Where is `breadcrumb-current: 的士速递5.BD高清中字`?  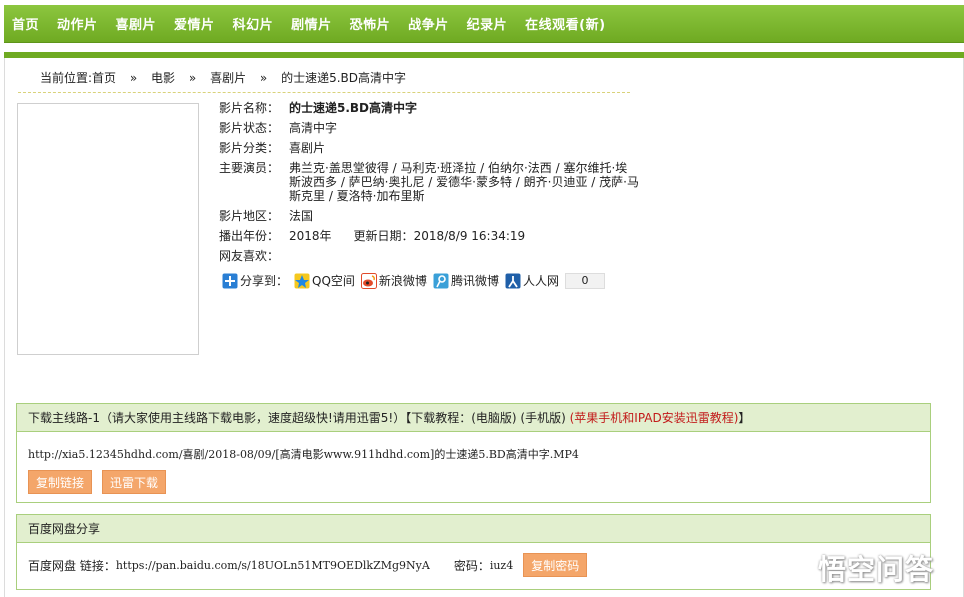 breadcrumb-current: 的士速递5.BD高清中字 is located at coordinates (344, 78).